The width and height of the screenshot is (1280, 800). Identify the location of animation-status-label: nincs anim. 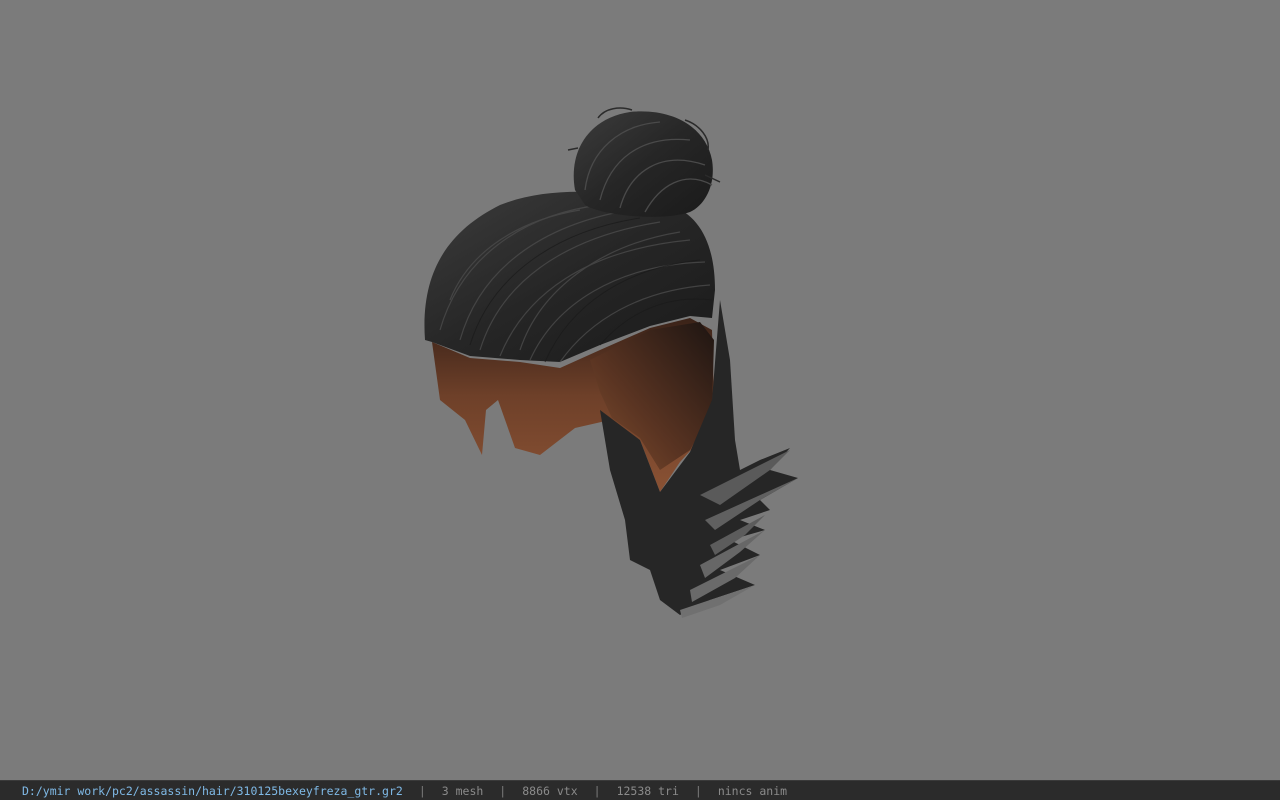
(752, 790).